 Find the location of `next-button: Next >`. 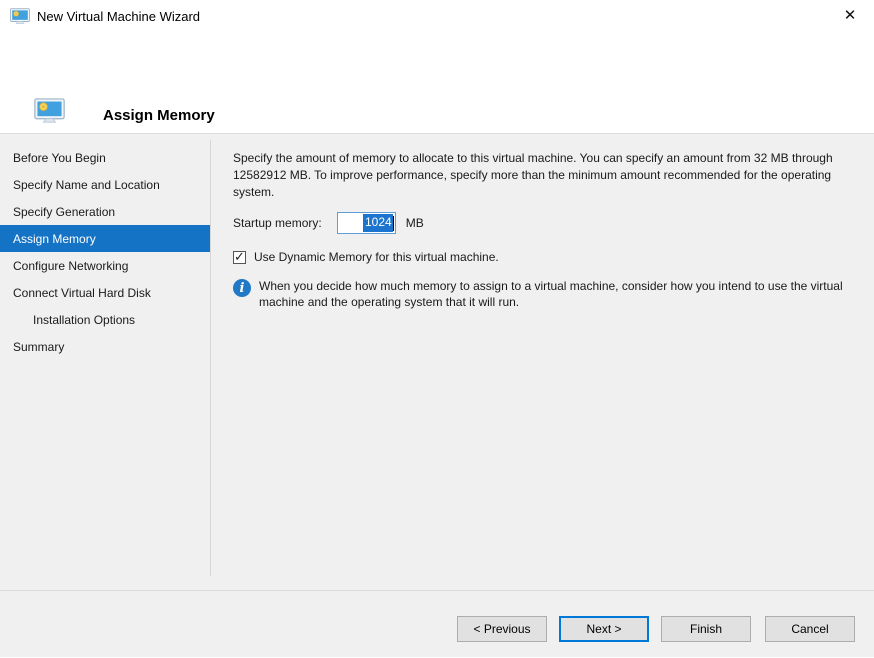

next-button: Next > is located at coordinates (604, 629).